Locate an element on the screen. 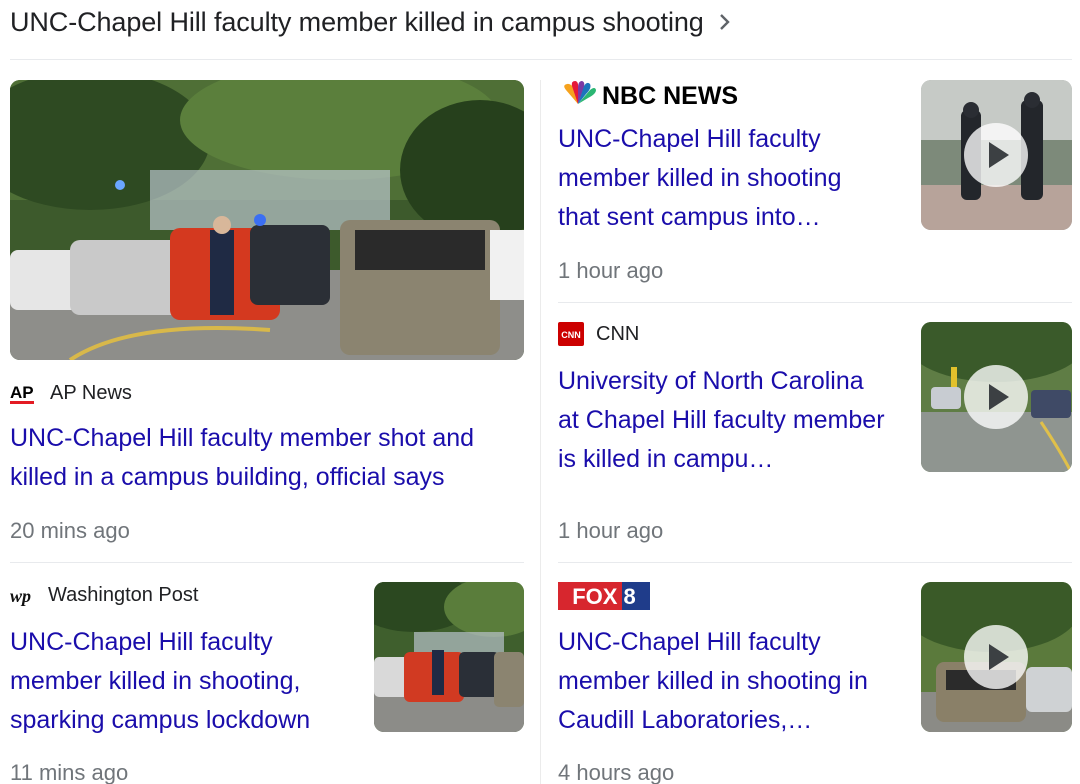  nbc-news-logo-icon: NBC NEWS is located at coordinates (651, 95).